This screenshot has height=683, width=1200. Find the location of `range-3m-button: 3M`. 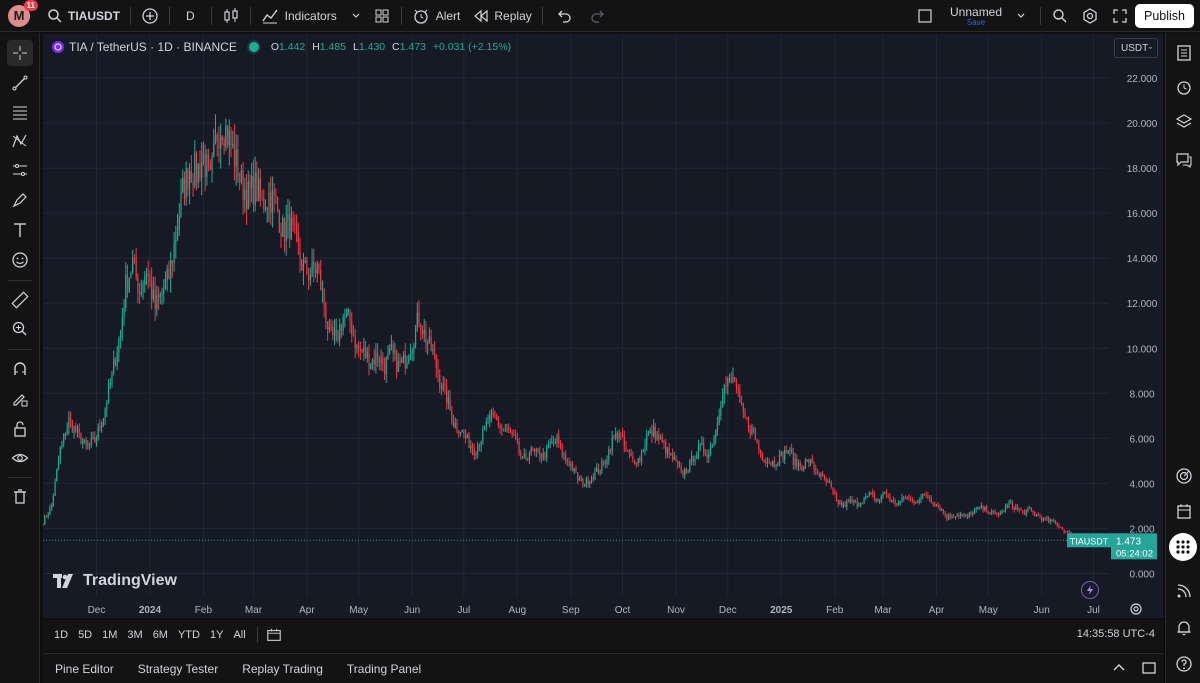

range-3m-button: 3M is located at coordinates (134, 635).